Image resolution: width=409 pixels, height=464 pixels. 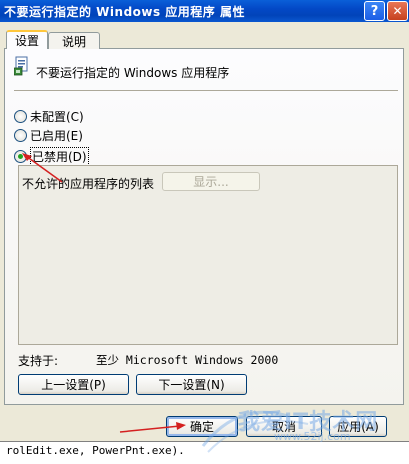 I want to click on cancel-button: 取消, so click(x=284, y=426).